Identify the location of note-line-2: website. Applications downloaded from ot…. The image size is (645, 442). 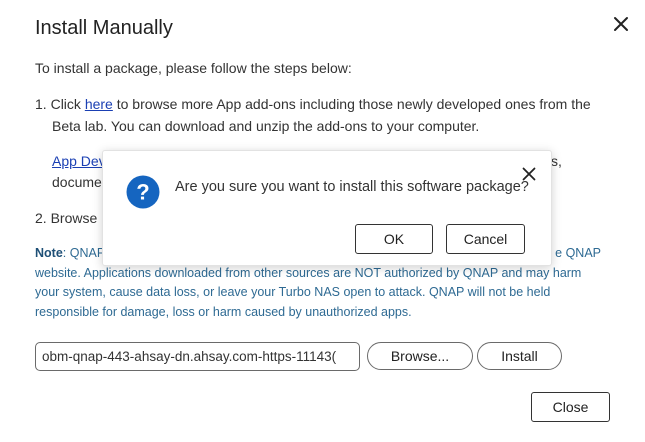
(308, 272).